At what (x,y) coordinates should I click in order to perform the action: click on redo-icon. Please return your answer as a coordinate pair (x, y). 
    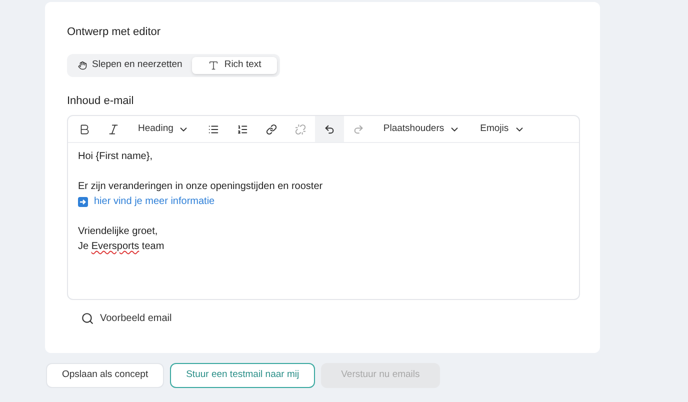
    Looking at the image, I should click on (358, 129).